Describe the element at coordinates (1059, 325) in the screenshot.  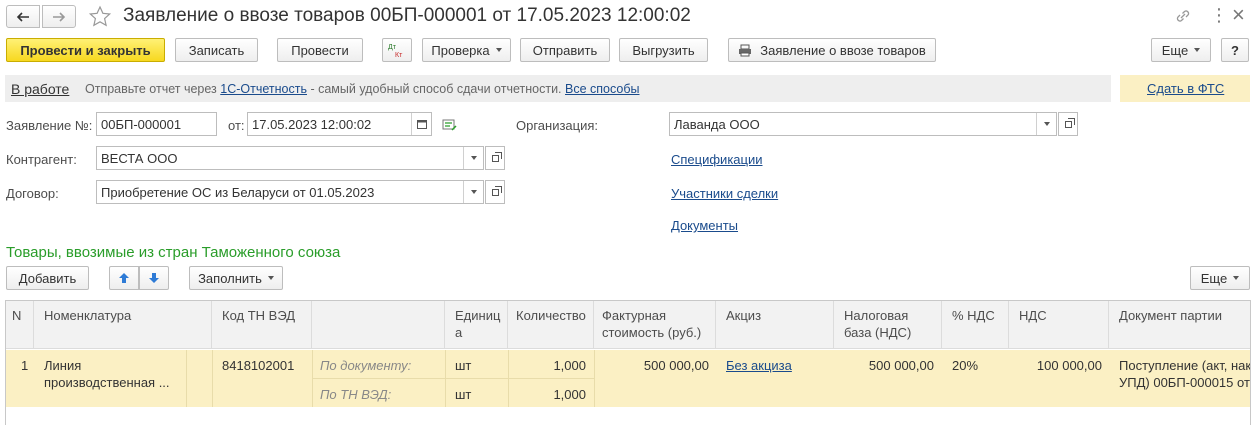
I see `col-vat: НДС` at that location.